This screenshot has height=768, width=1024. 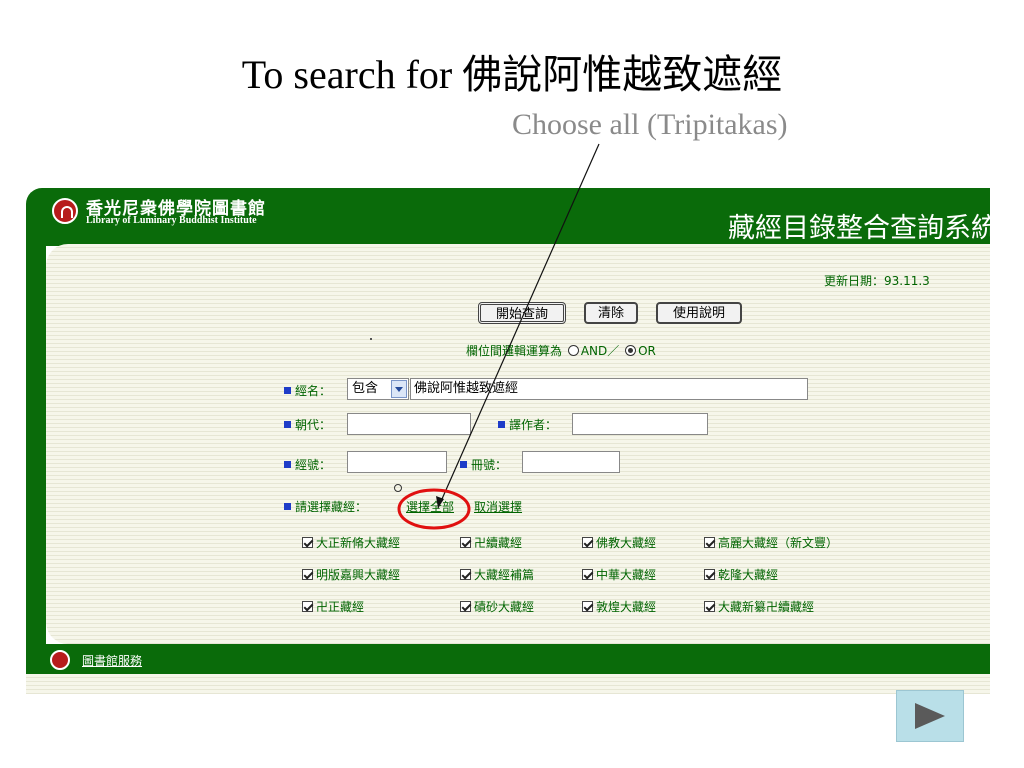 What do you see at coordinates (631, 350) in the screenshot?
I see `or-radio` at bounding box center [631, 350].